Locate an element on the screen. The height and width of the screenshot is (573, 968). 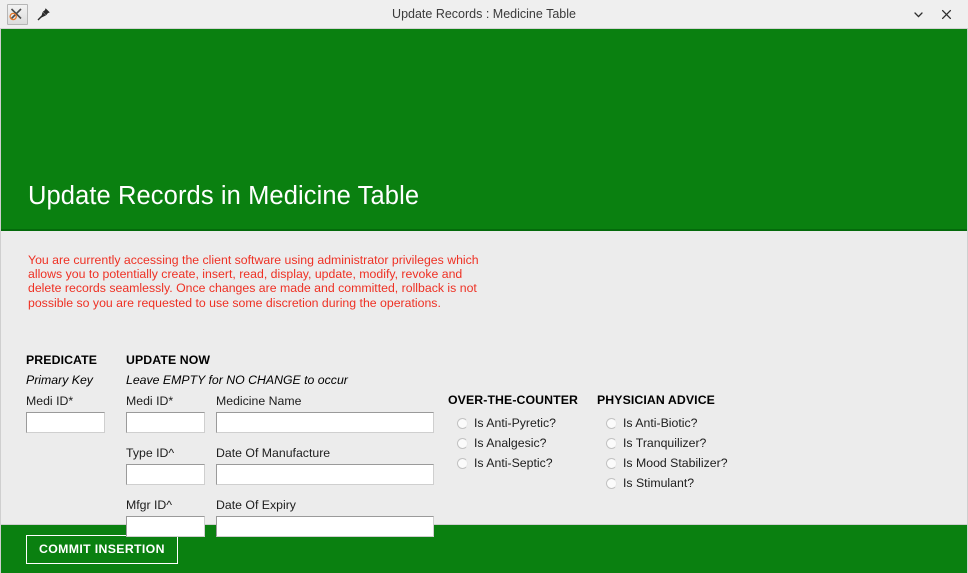
predicate-subheading: Primary Key is located at coordinates (59, 380).